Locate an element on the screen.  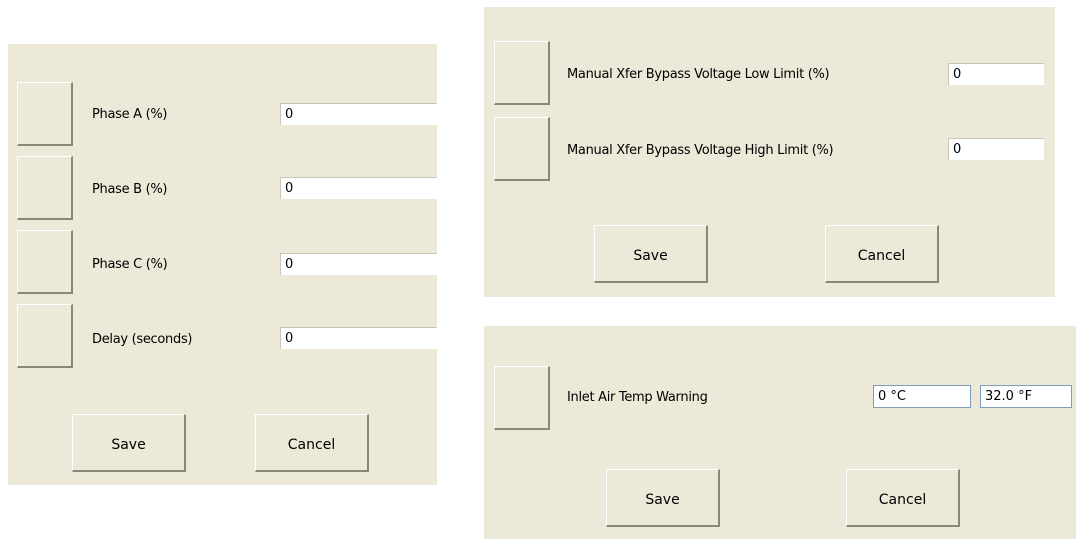
delay-select-button is located at coordinates (45, 336).